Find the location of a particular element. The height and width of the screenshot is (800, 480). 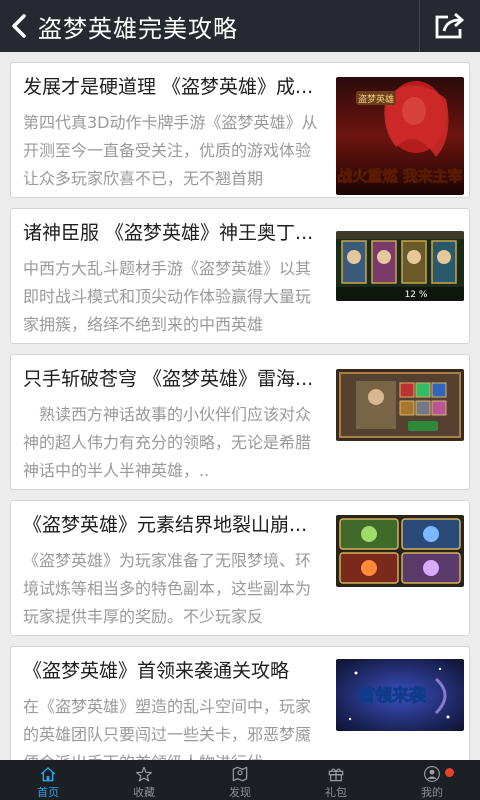

article-thumbnail: 首领来袭 is located at coordinates (400, 695).